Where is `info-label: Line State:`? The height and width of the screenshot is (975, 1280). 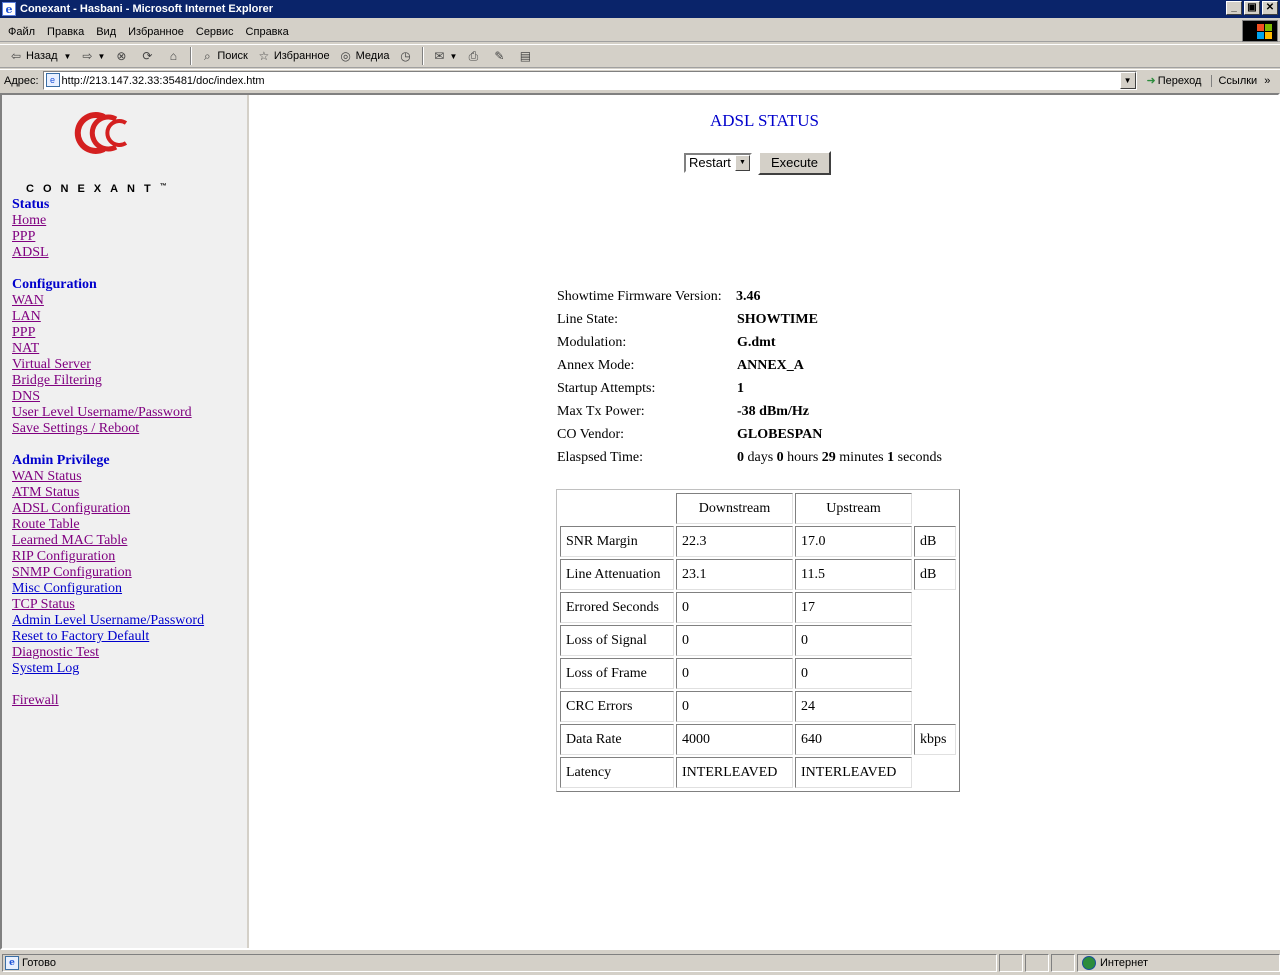
info-label: Line State: is located at coordinates (588, 319).